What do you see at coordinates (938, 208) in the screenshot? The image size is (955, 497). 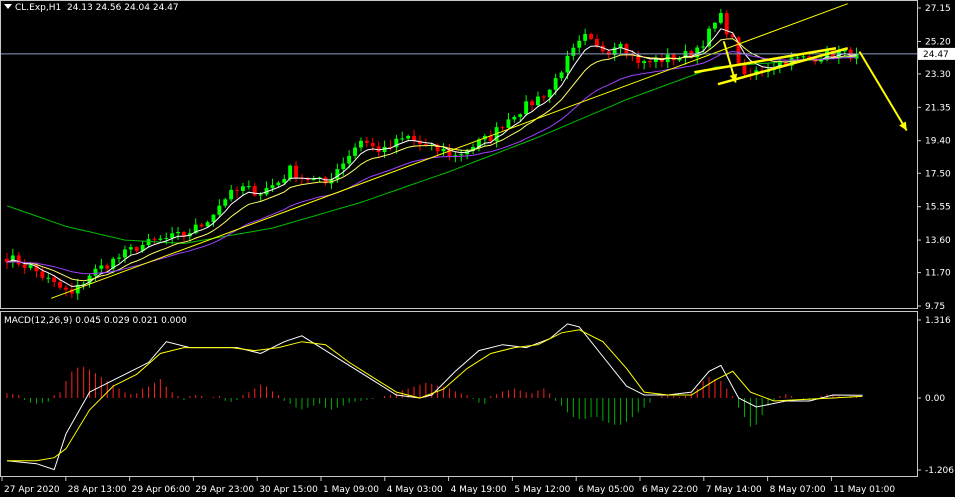 I see `price-tick-label: 15.55` at bounding box center [938, 208].